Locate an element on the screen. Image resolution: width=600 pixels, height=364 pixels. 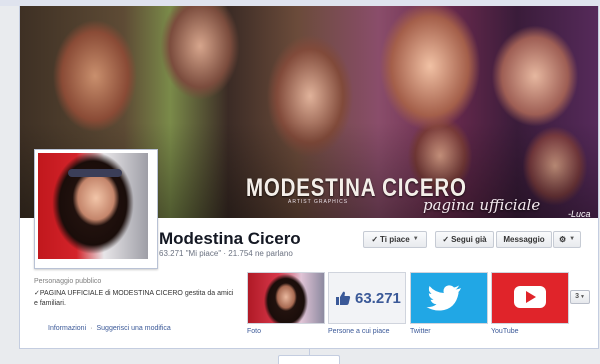
twitter-app-label: Twitter is located at coordinates (420, 331).